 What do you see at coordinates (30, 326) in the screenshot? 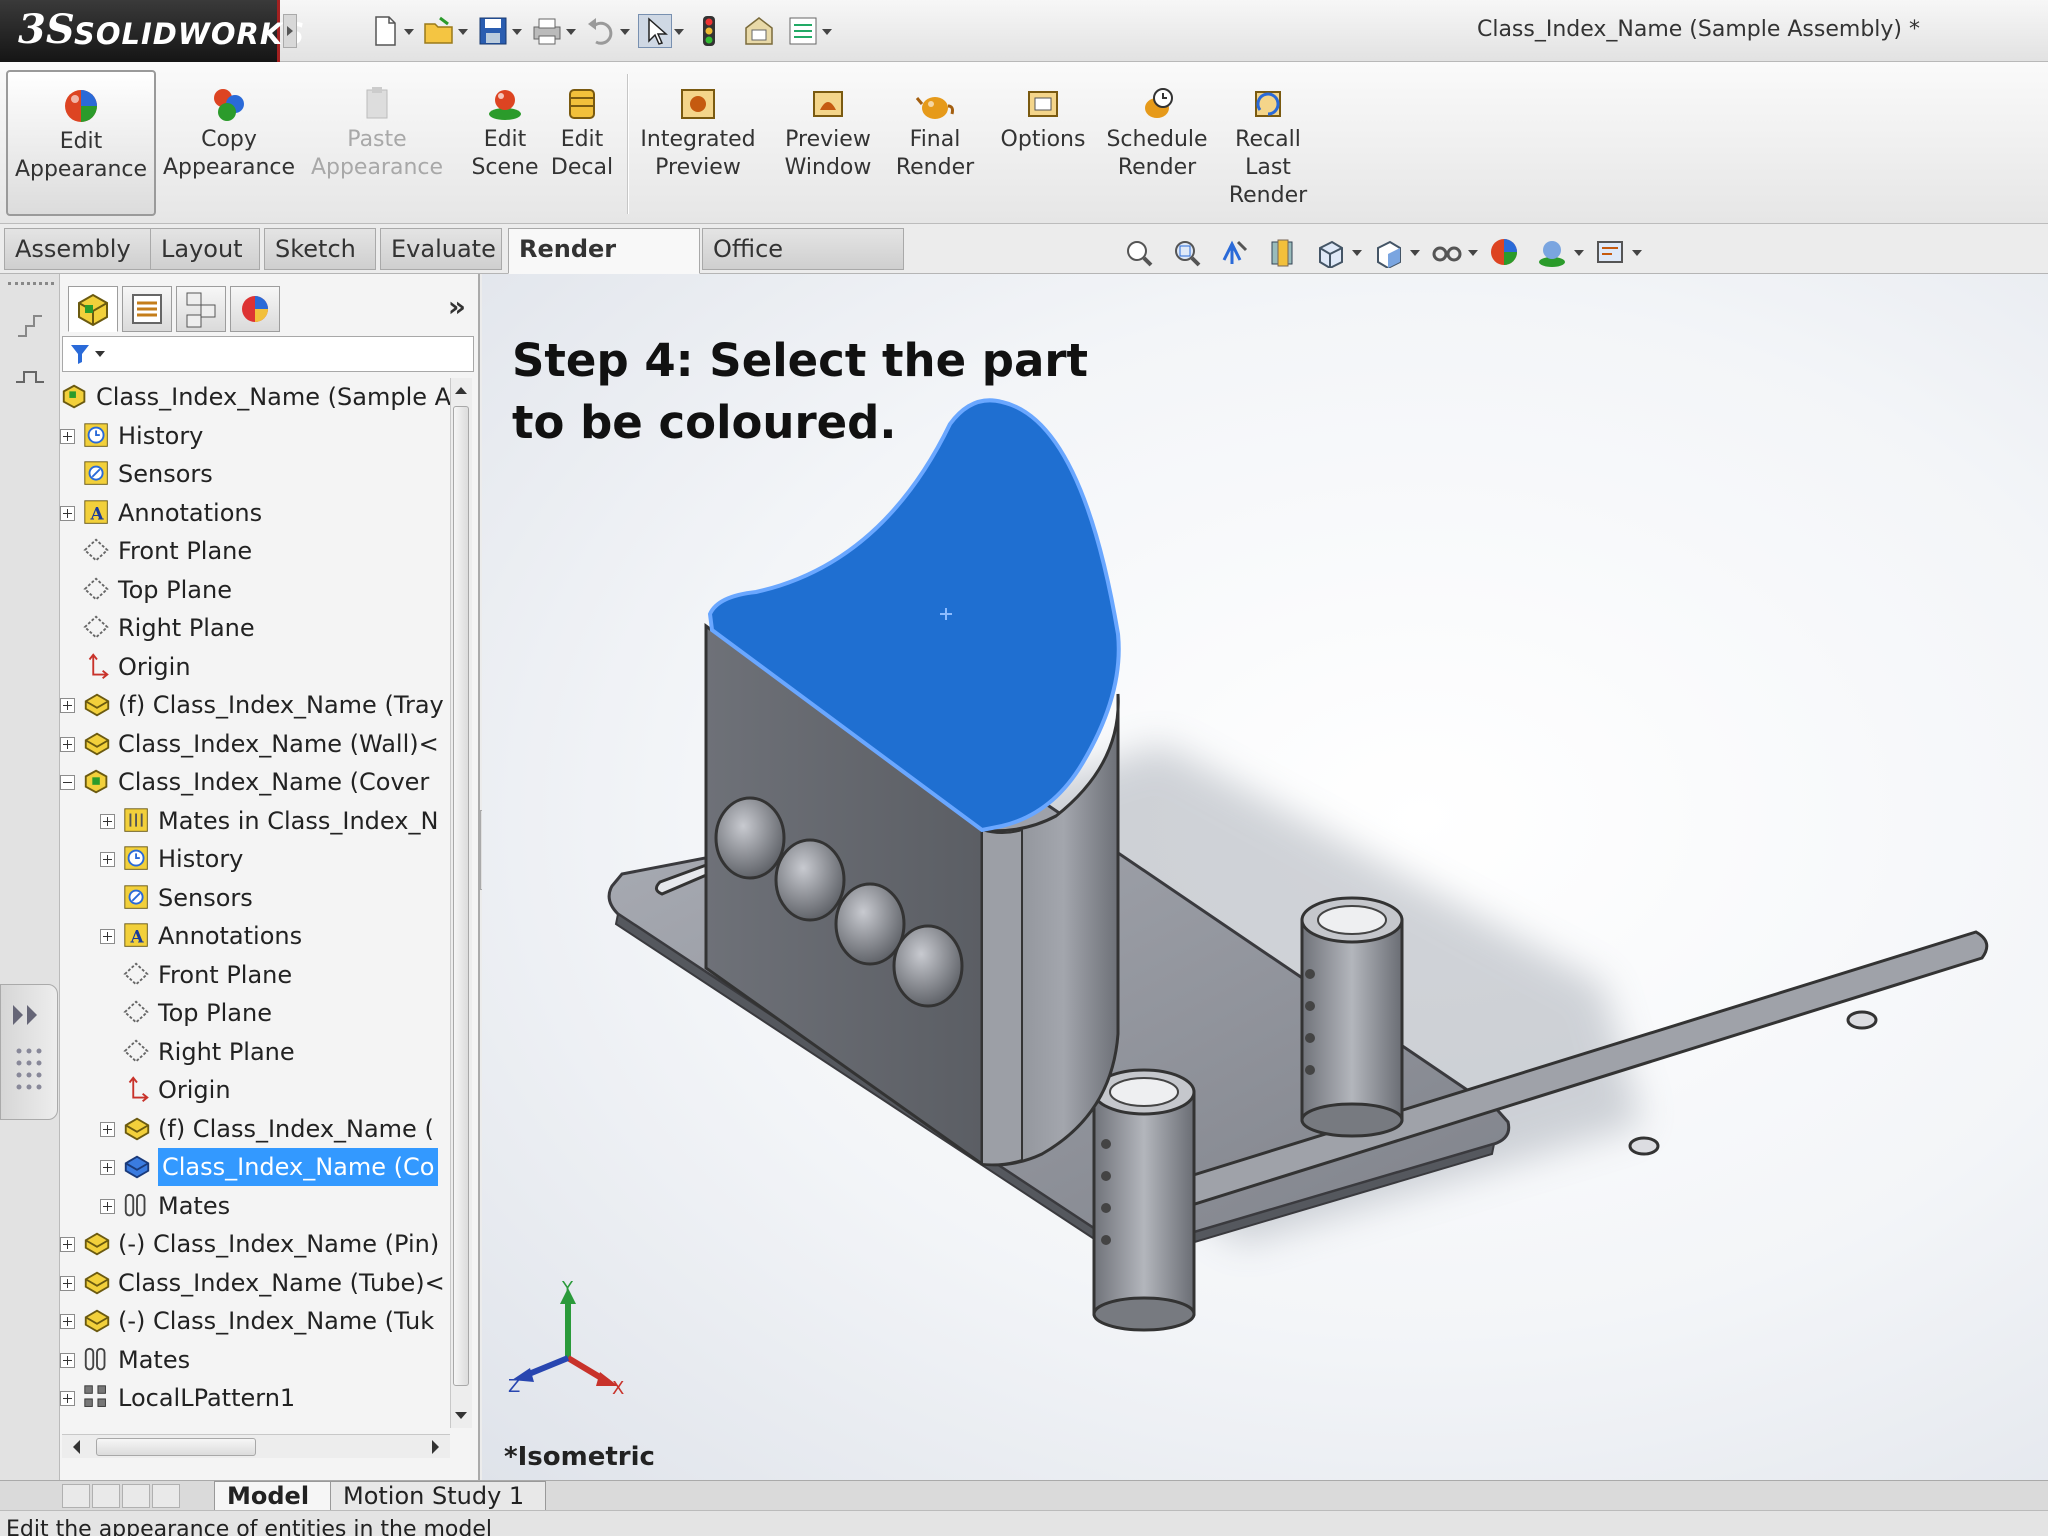
I see `flyout-tree-icon` at bounding box center [30, 326].